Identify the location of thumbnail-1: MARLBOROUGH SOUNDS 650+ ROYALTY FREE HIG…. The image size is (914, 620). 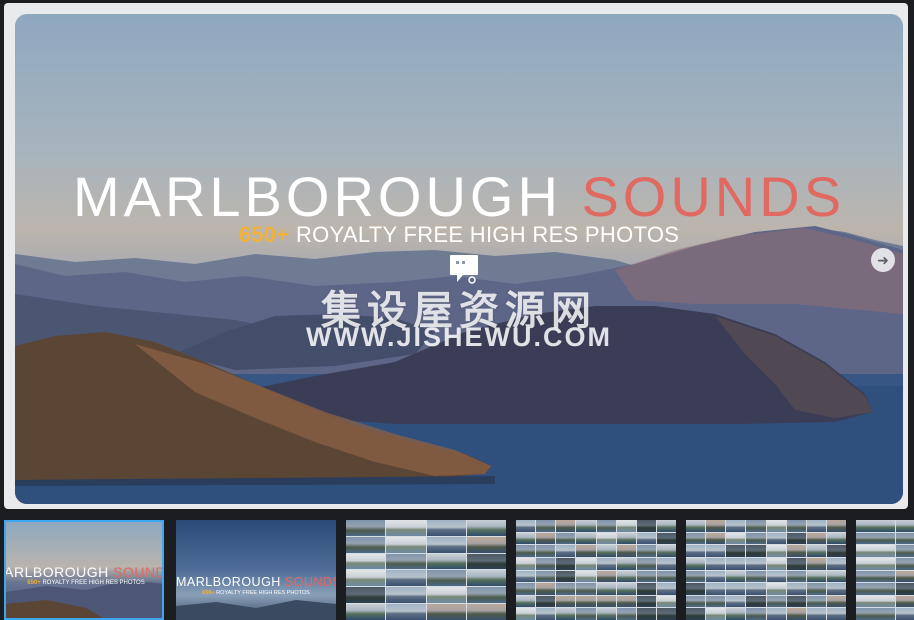
(84, 570).